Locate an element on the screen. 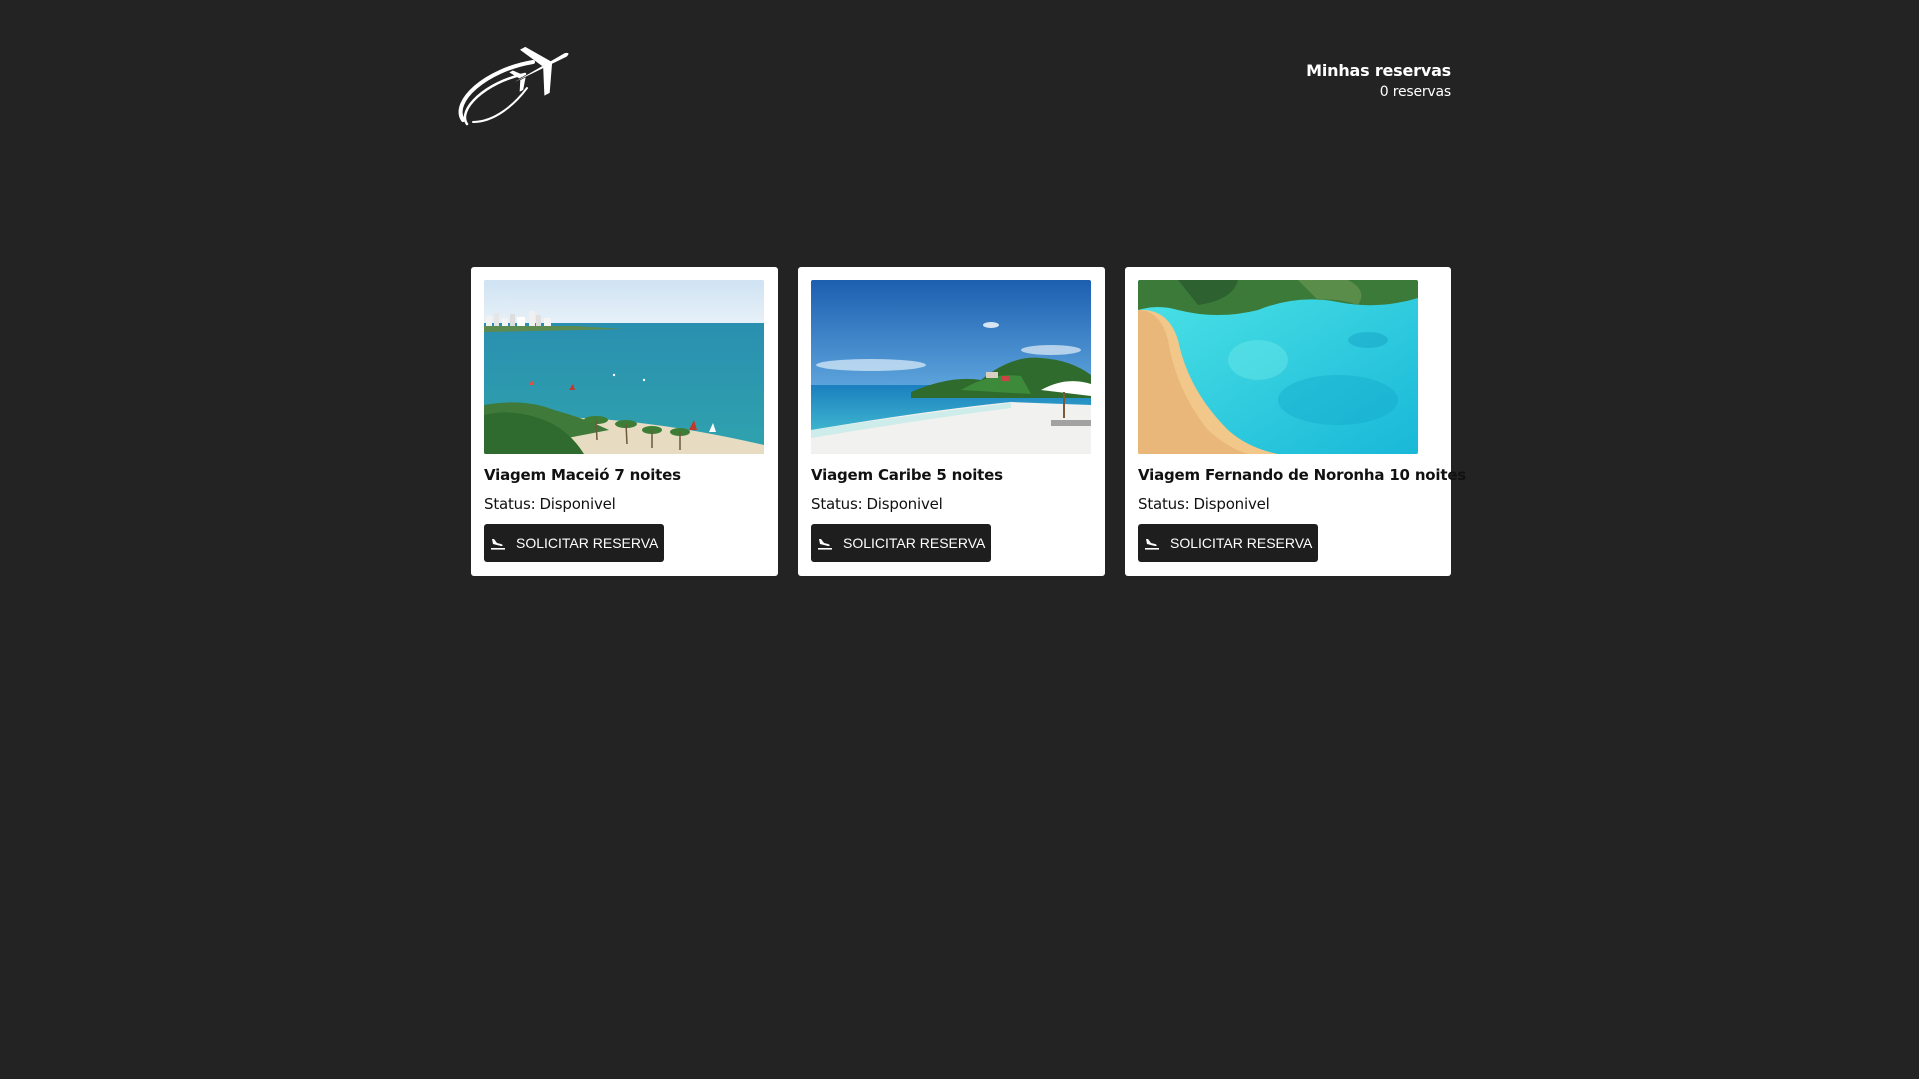 Image resolution: width=1919 pixels, height=1079 pixels. my-reservations-link: Minhas reservas 0 reservas is located at coordinates (1378, 81).